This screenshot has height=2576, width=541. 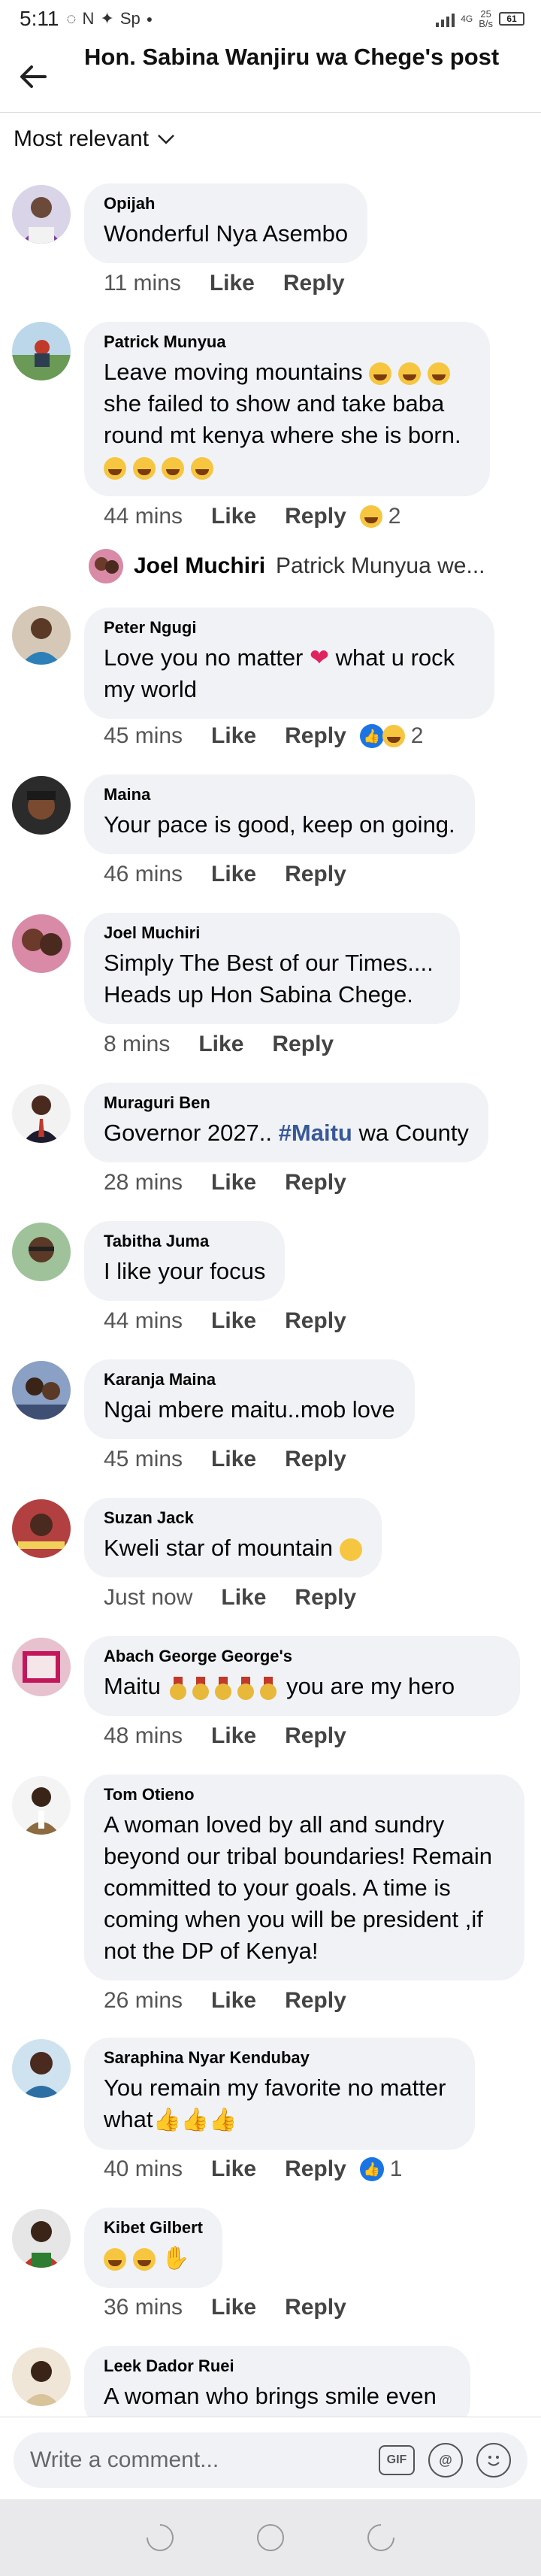 I want to click on comment-author: Muraguri Ben, so click(x=286, y=1103).